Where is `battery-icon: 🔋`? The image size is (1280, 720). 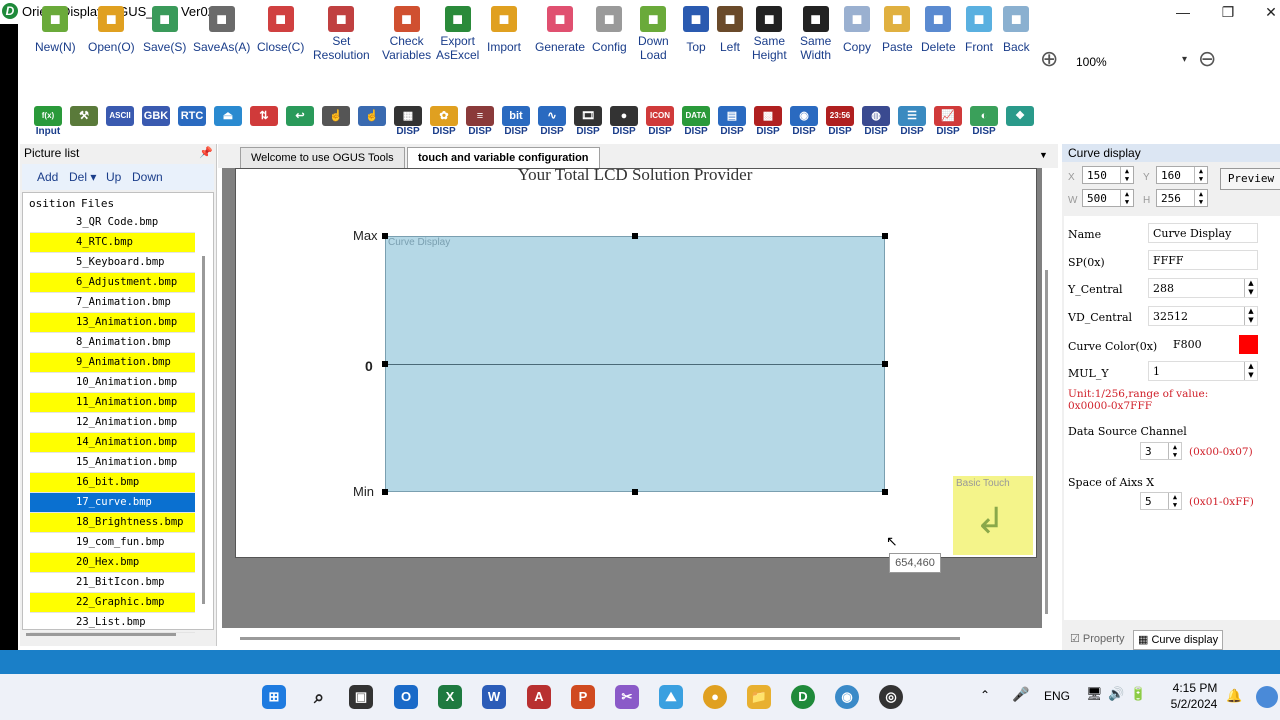 battery-icon: 🔋 is located at coordinates (1138, 694).